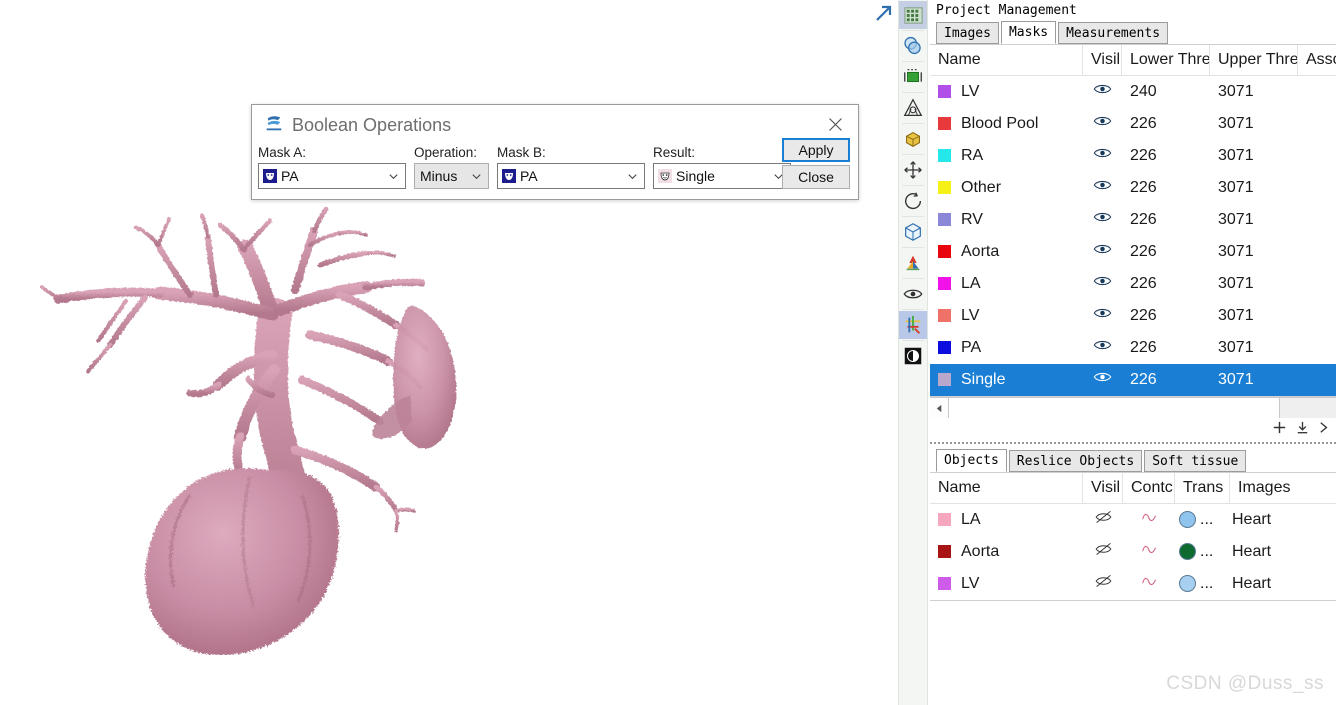 The height and width of the screenshot is (705, 1336). I want to click on import-mask-icon, so click(1302, 430).